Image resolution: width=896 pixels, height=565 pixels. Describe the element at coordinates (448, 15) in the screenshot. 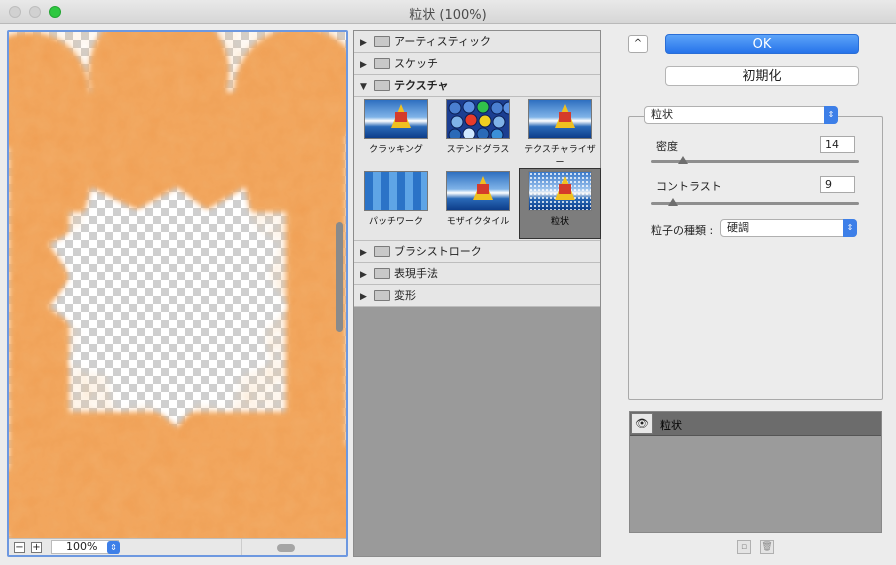

I see `window-title: 粒状 (100%)` at that location.